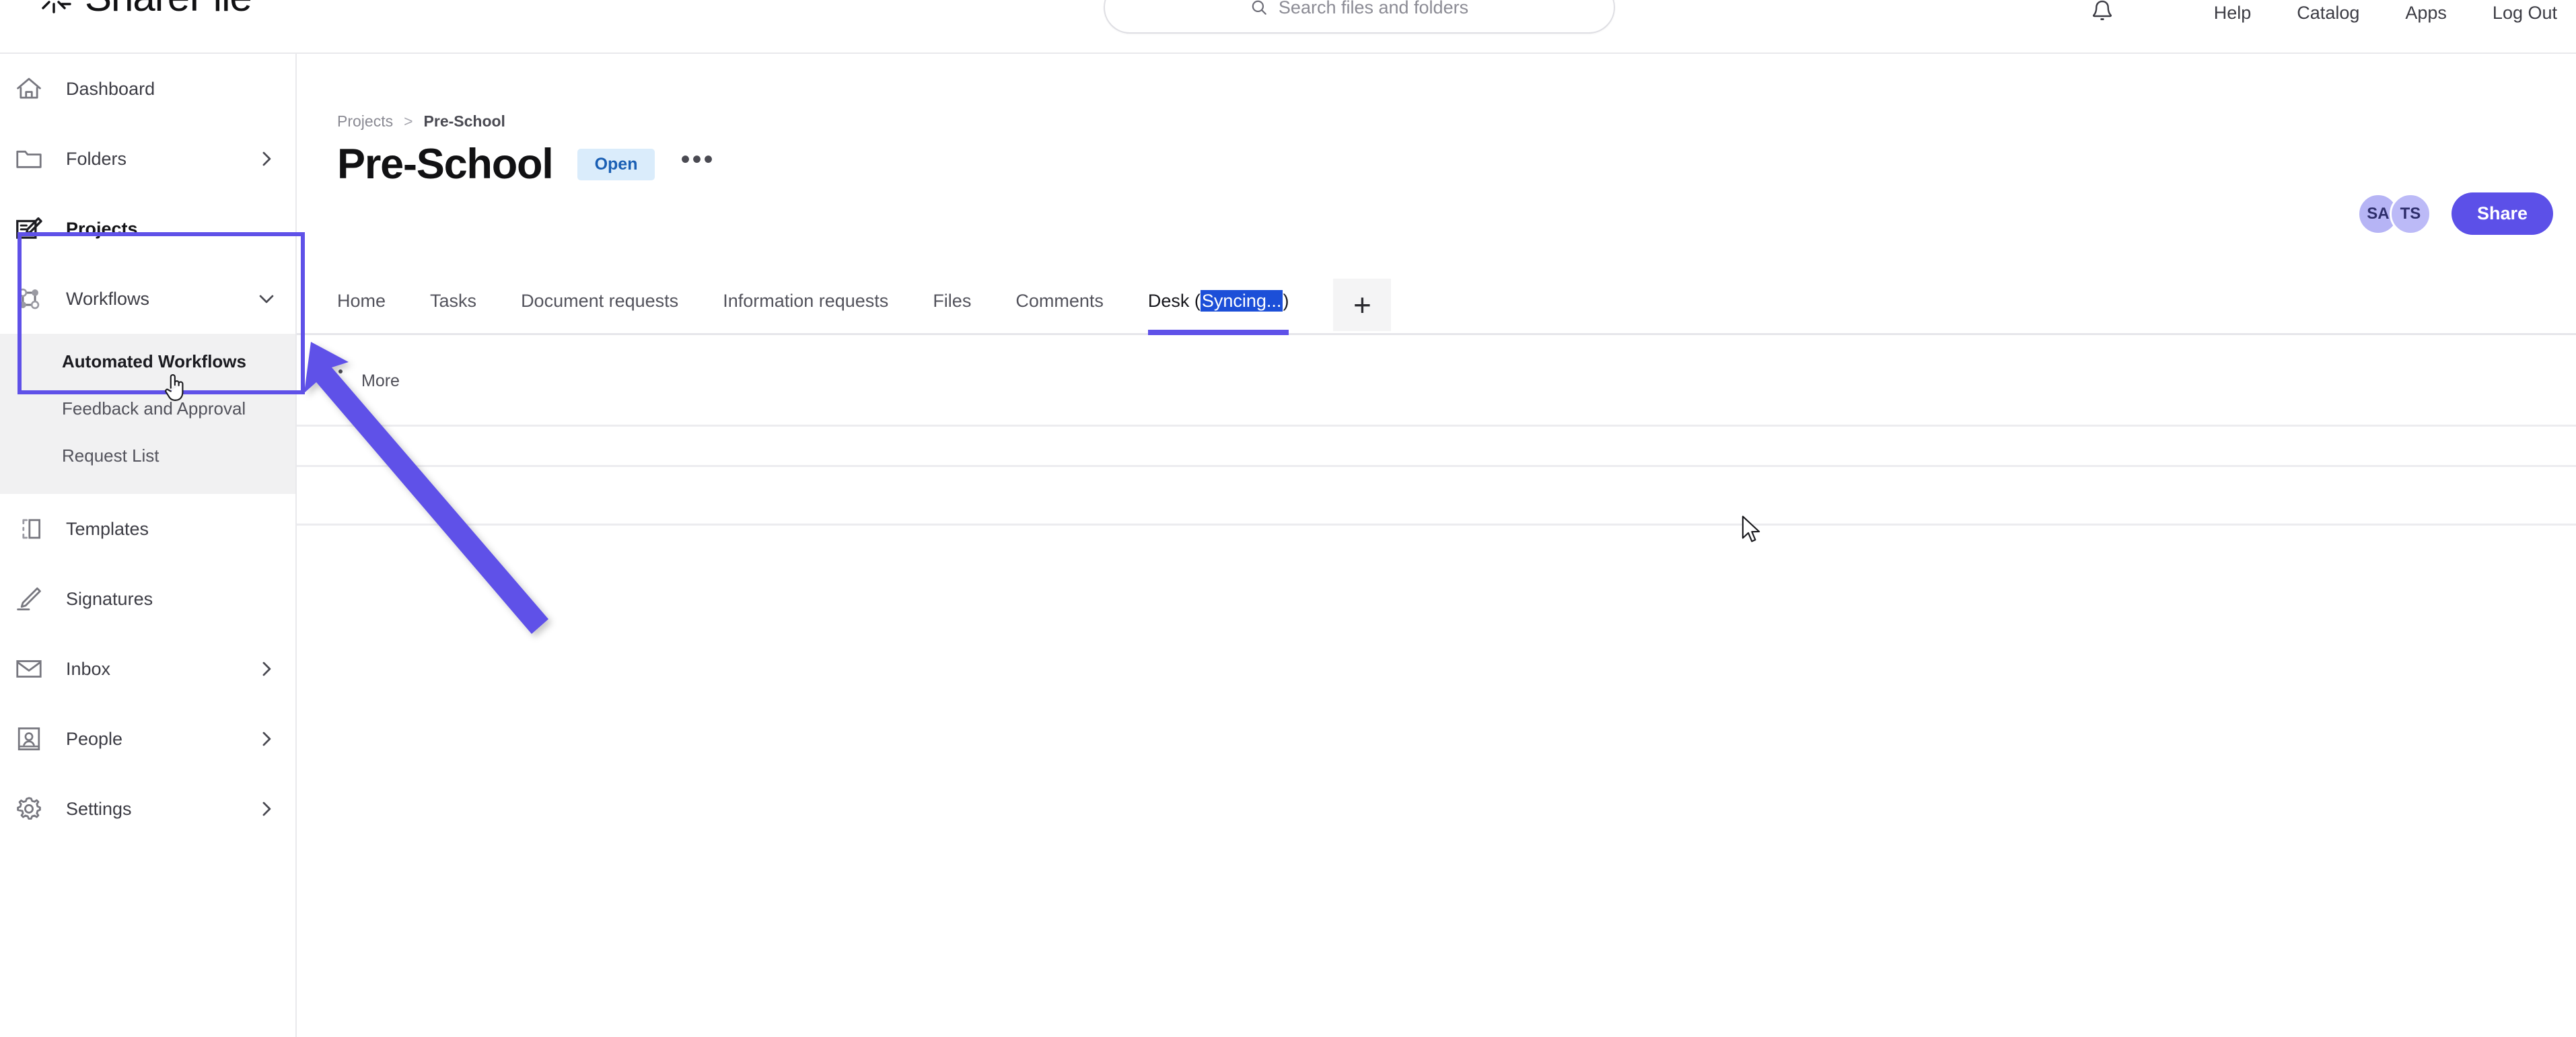 Image resolution: width=2576 pixels, height=1037 pixels. I want to click on sidebar-item-dashboard: Dashboard, so click(147, 89).